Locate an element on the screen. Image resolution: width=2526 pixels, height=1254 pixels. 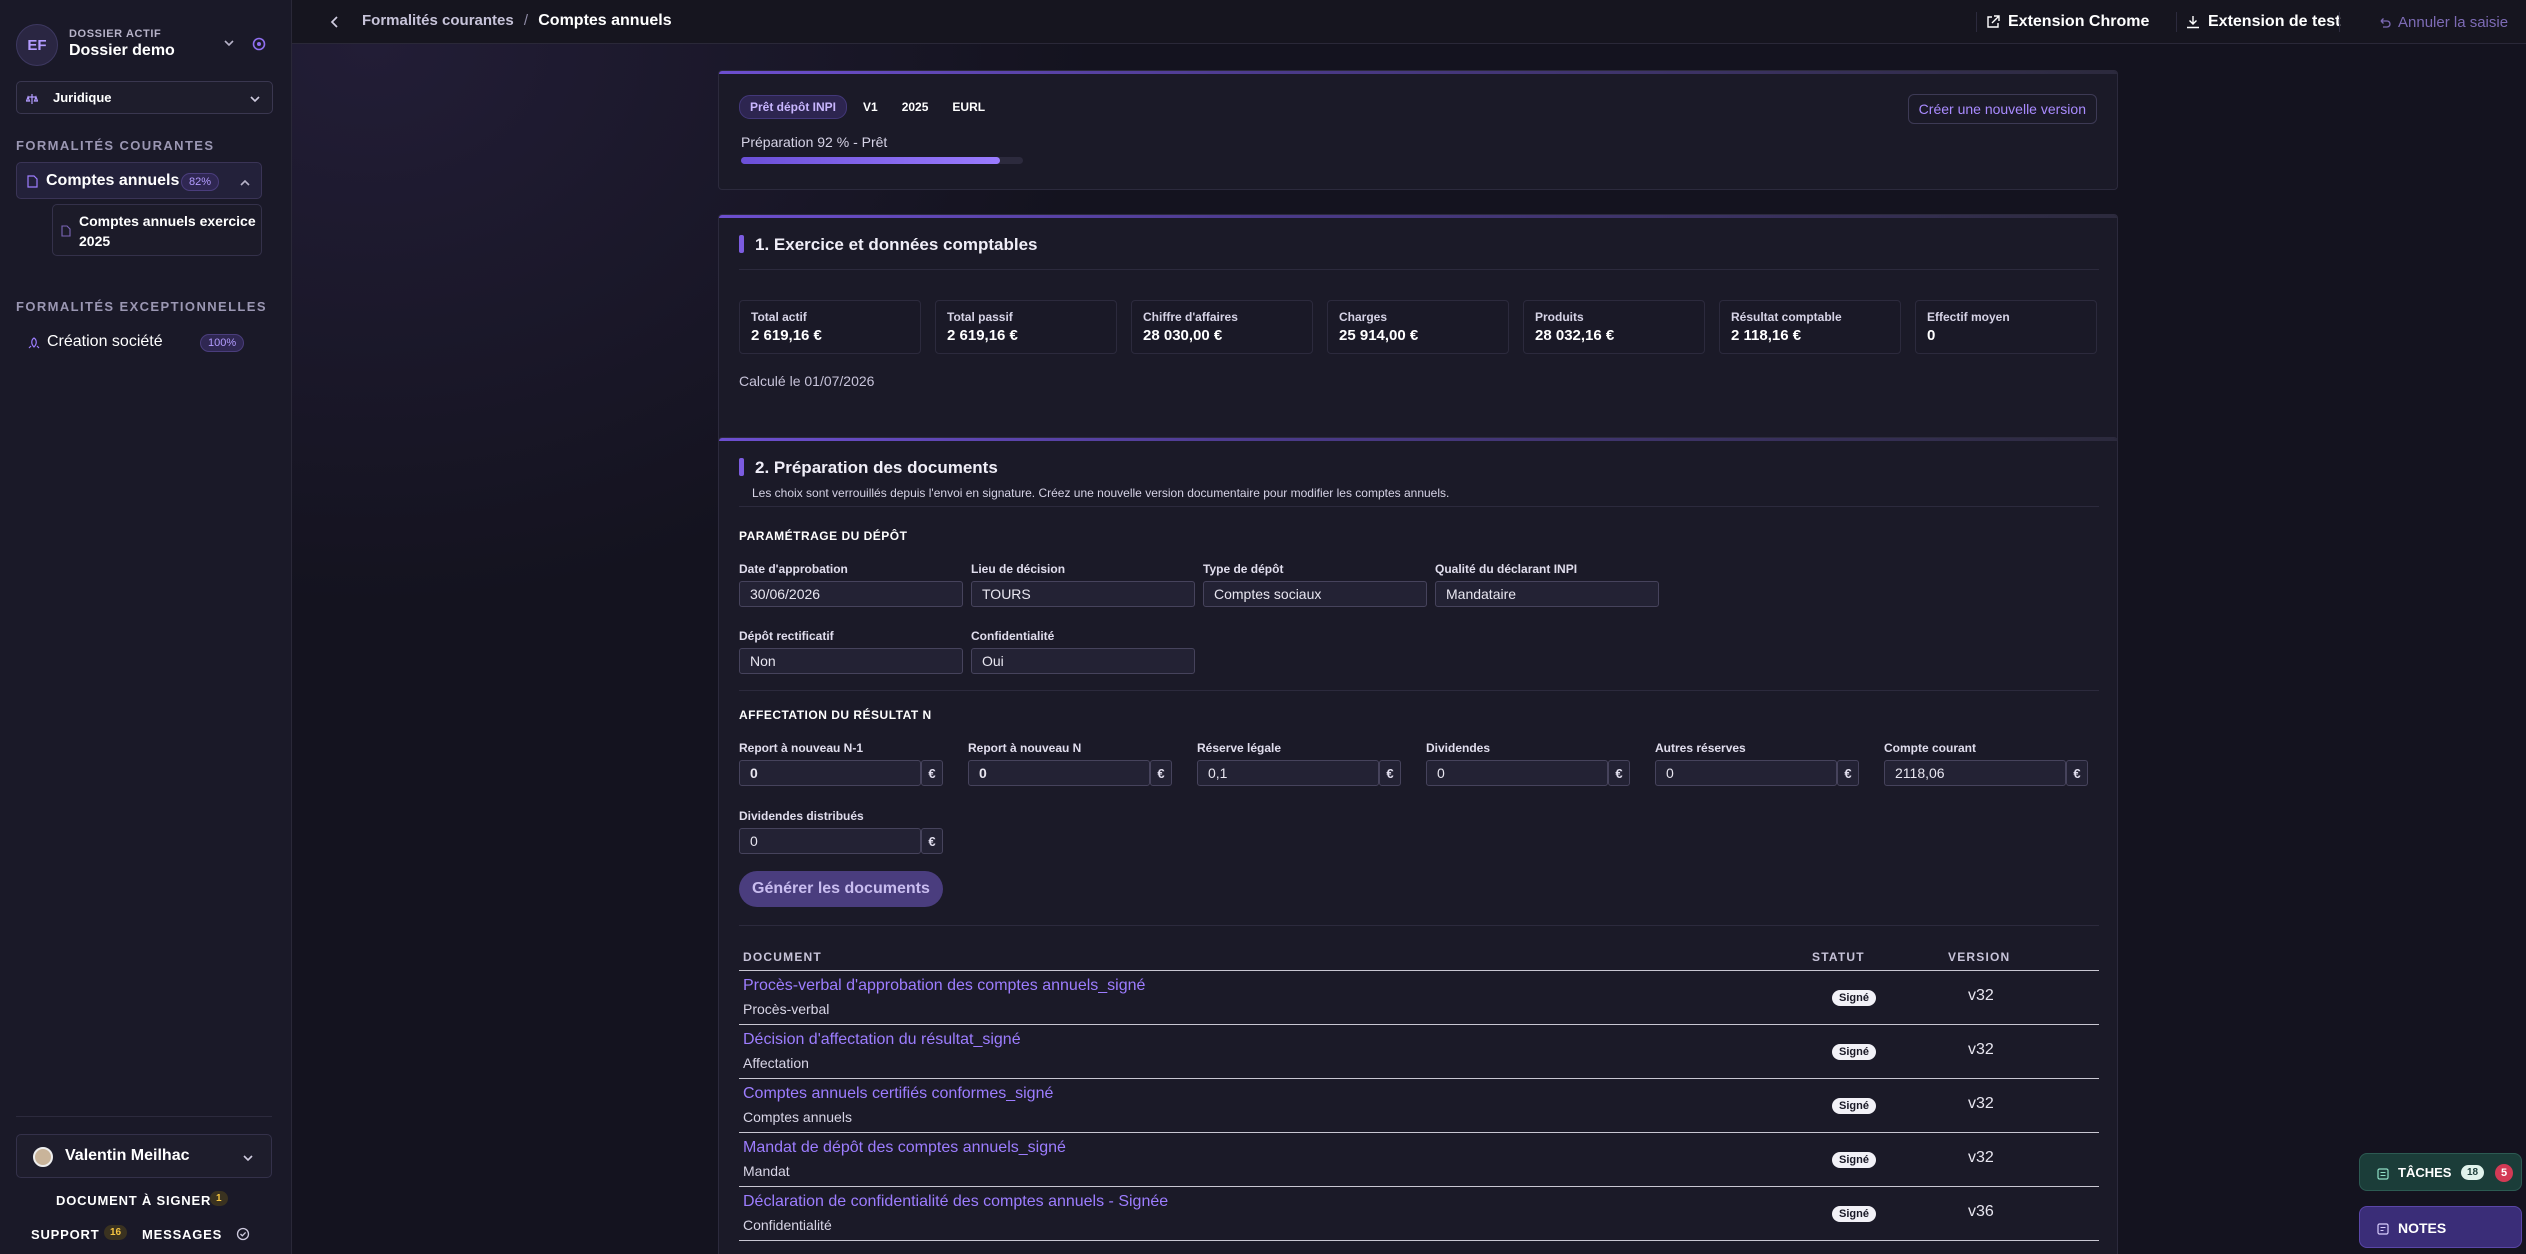
dividendes-distribues-value: 0 is located at coordinates (754, 841).